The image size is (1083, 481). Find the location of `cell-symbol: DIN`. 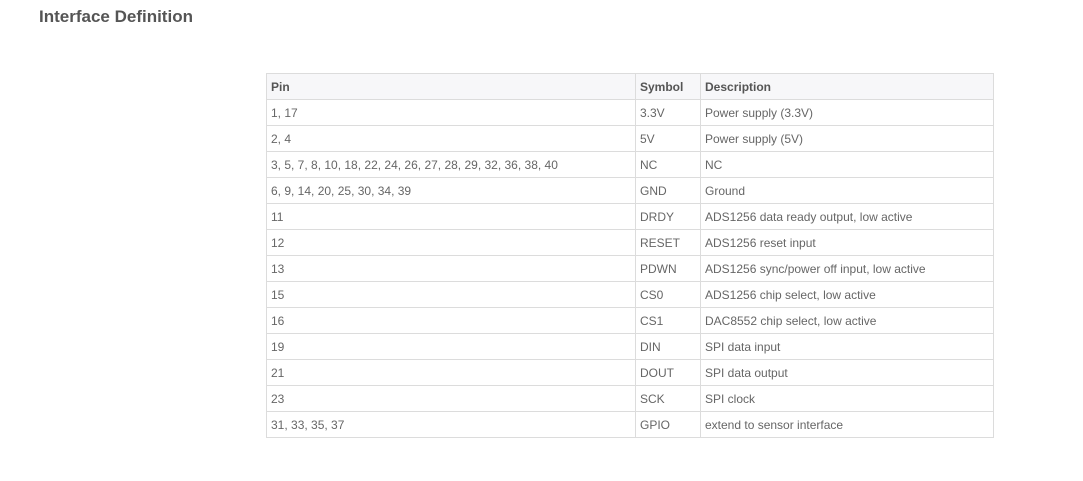

cell-symbol: DIN is located at coordinates (668, 346).